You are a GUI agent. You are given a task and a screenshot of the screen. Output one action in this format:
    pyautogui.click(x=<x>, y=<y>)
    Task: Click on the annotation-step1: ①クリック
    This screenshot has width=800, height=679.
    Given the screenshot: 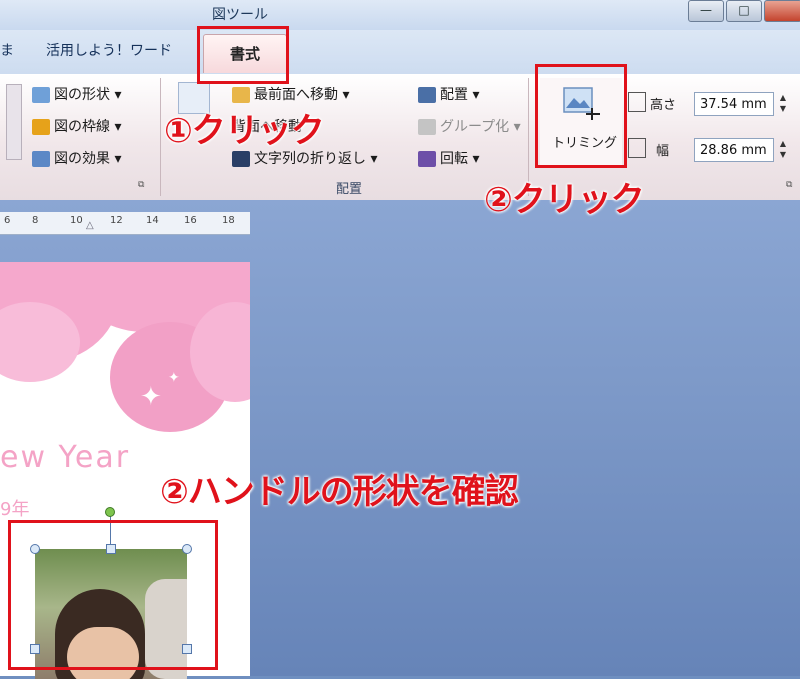 What is the action you would take?
    pyautogui.click(x=244, y=131)
    